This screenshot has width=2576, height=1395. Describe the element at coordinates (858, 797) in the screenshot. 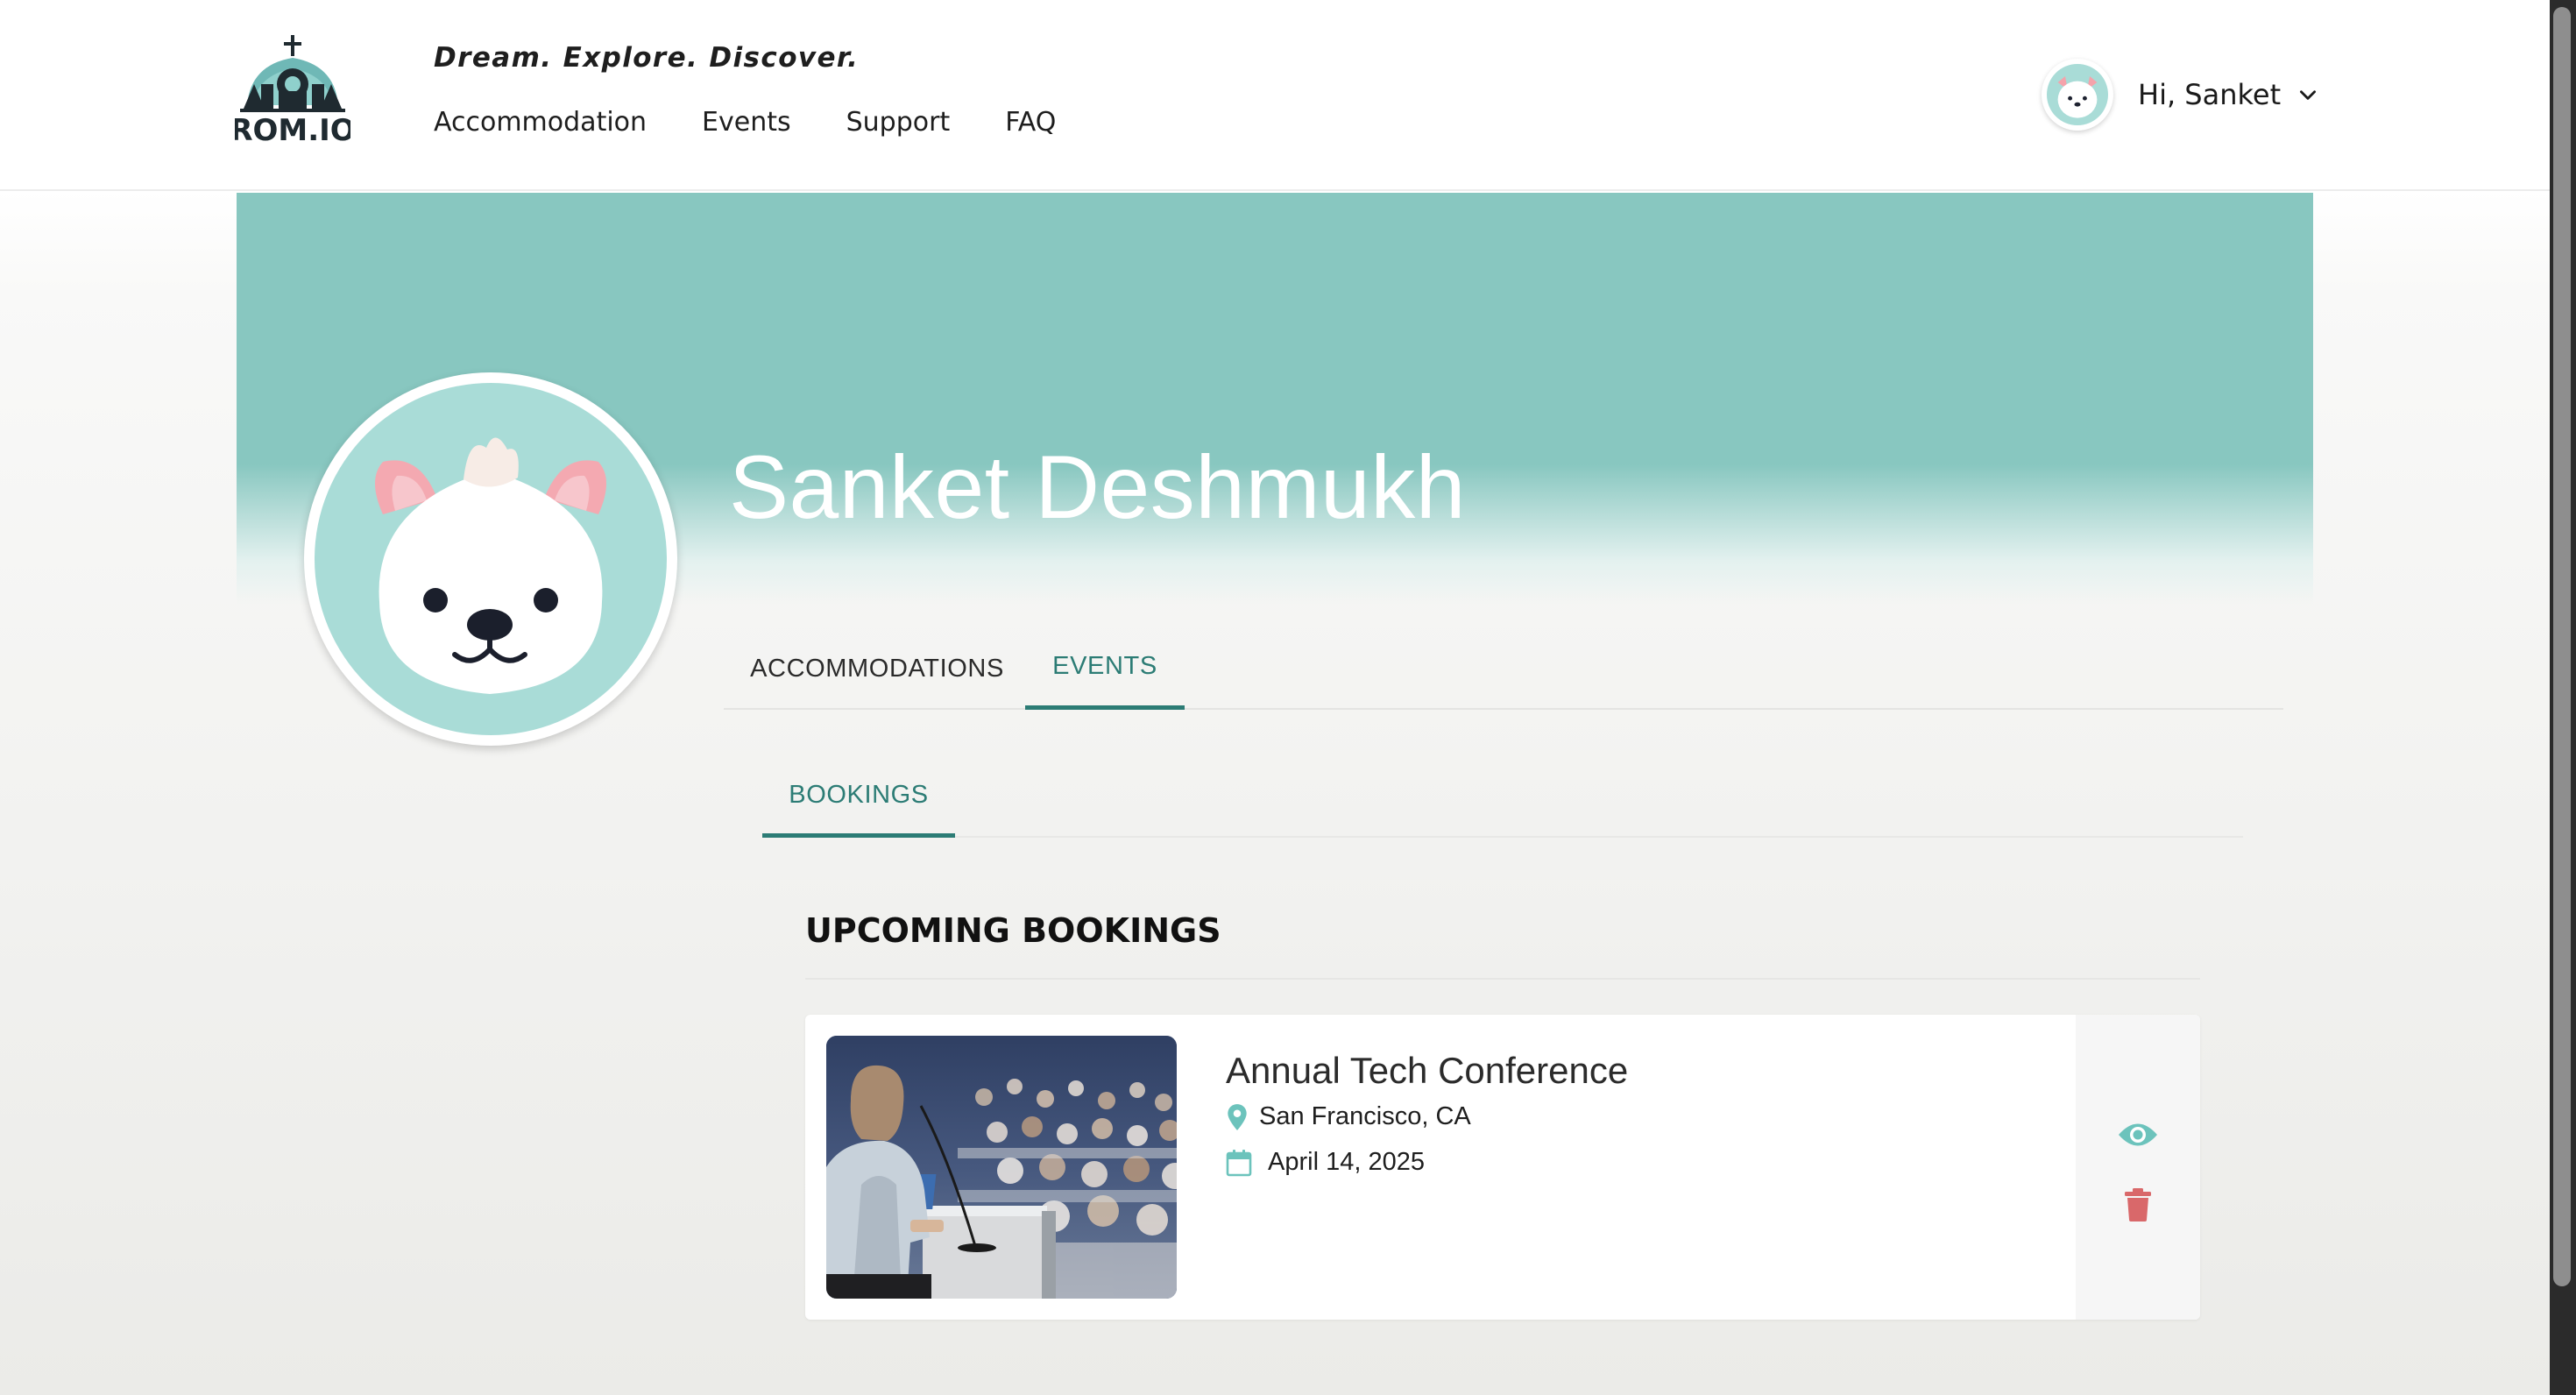

I see `tab-bookings: BOOKINGS` at that location.